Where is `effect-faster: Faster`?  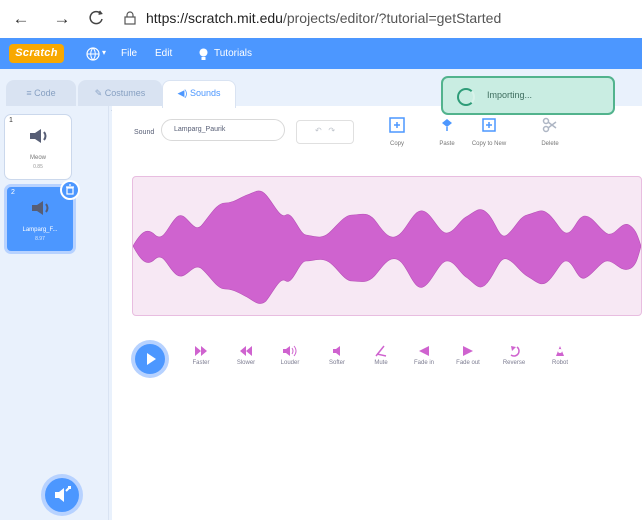
effect-faster: Faster is located at coordinates (201, 355).